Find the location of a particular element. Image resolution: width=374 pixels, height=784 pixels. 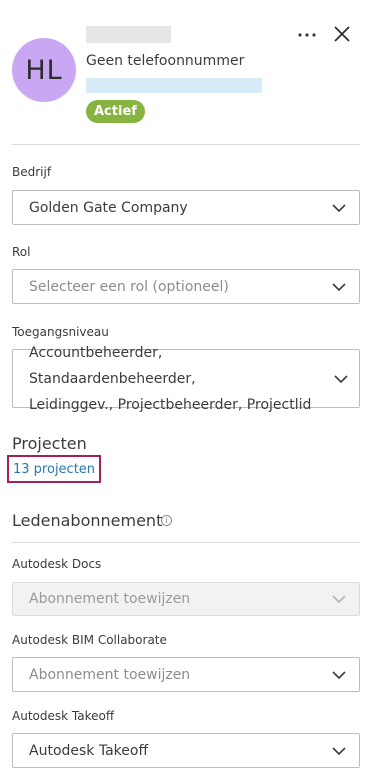

subscriptions-divider is located at coordinates (186, 542).